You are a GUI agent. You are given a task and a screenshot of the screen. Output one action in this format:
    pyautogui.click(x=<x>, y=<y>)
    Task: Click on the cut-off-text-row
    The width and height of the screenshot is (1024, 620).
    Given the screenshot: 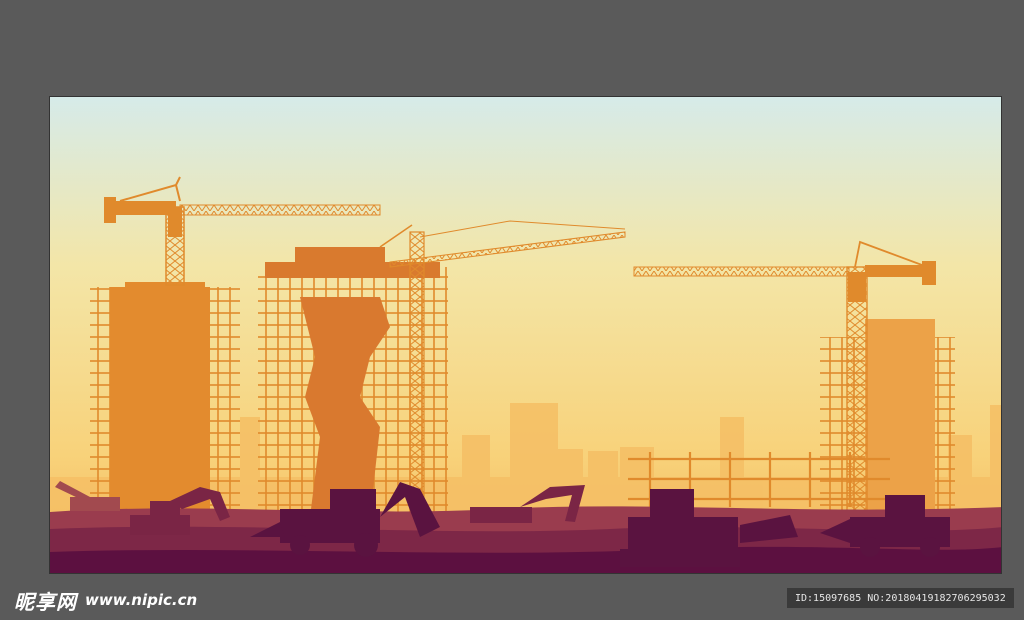 What is the action you would take?
    pyautogui.click(x=837, y=616)
    